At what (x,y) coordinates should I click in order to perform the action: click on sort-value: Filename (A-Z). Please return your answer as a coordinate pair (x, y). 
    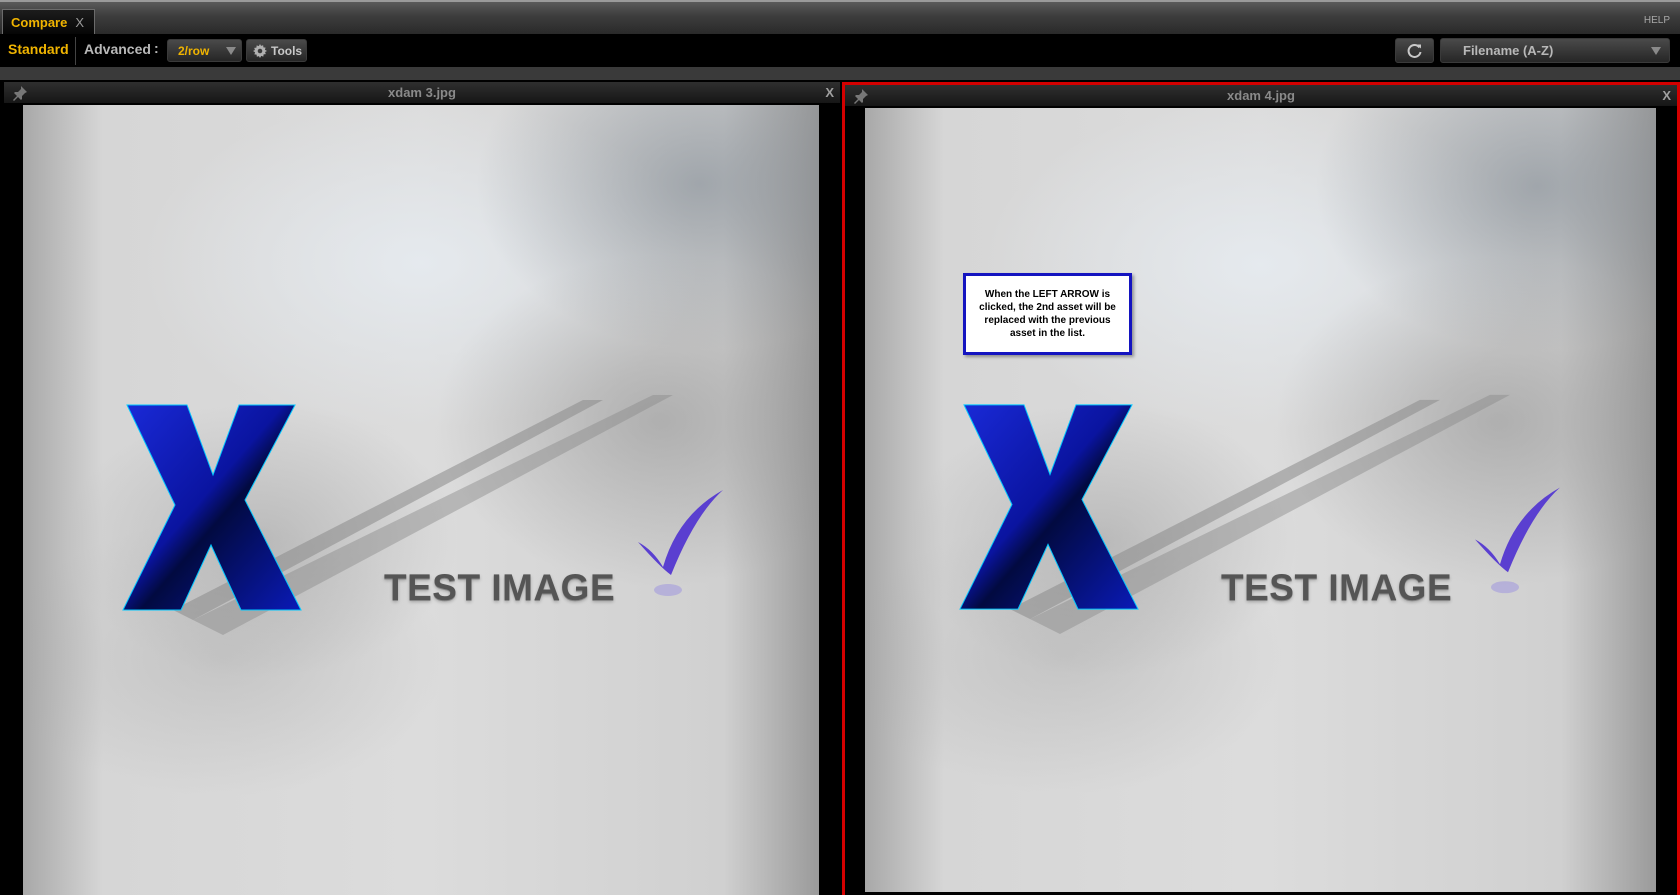
    Looking at the image, I should click on (1508, 50).